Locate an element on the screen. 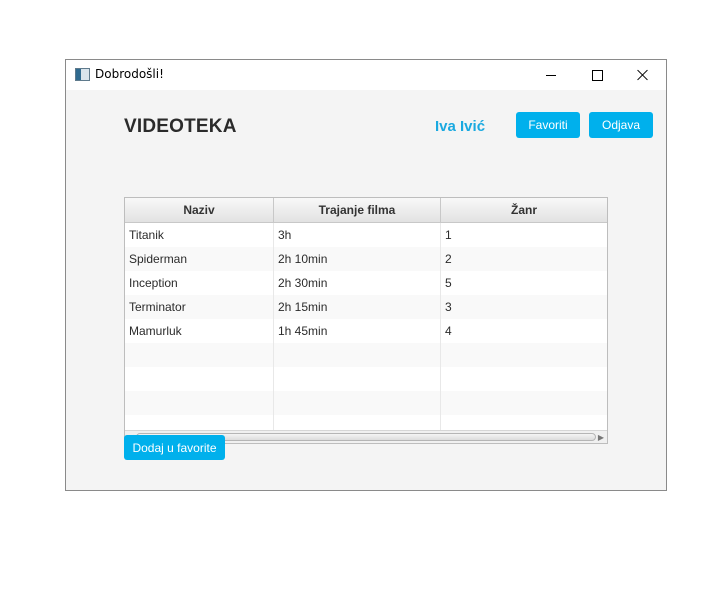 This screenshot has height=599, width=708. app-icon is located at coordinates (82, 74).